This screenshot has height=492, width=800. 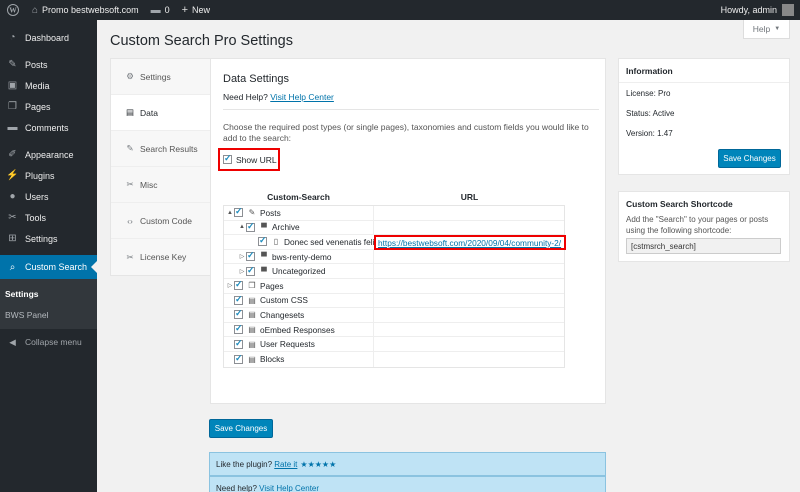 I want to click on home-icon: ⌂, so click(x=35, y=10).